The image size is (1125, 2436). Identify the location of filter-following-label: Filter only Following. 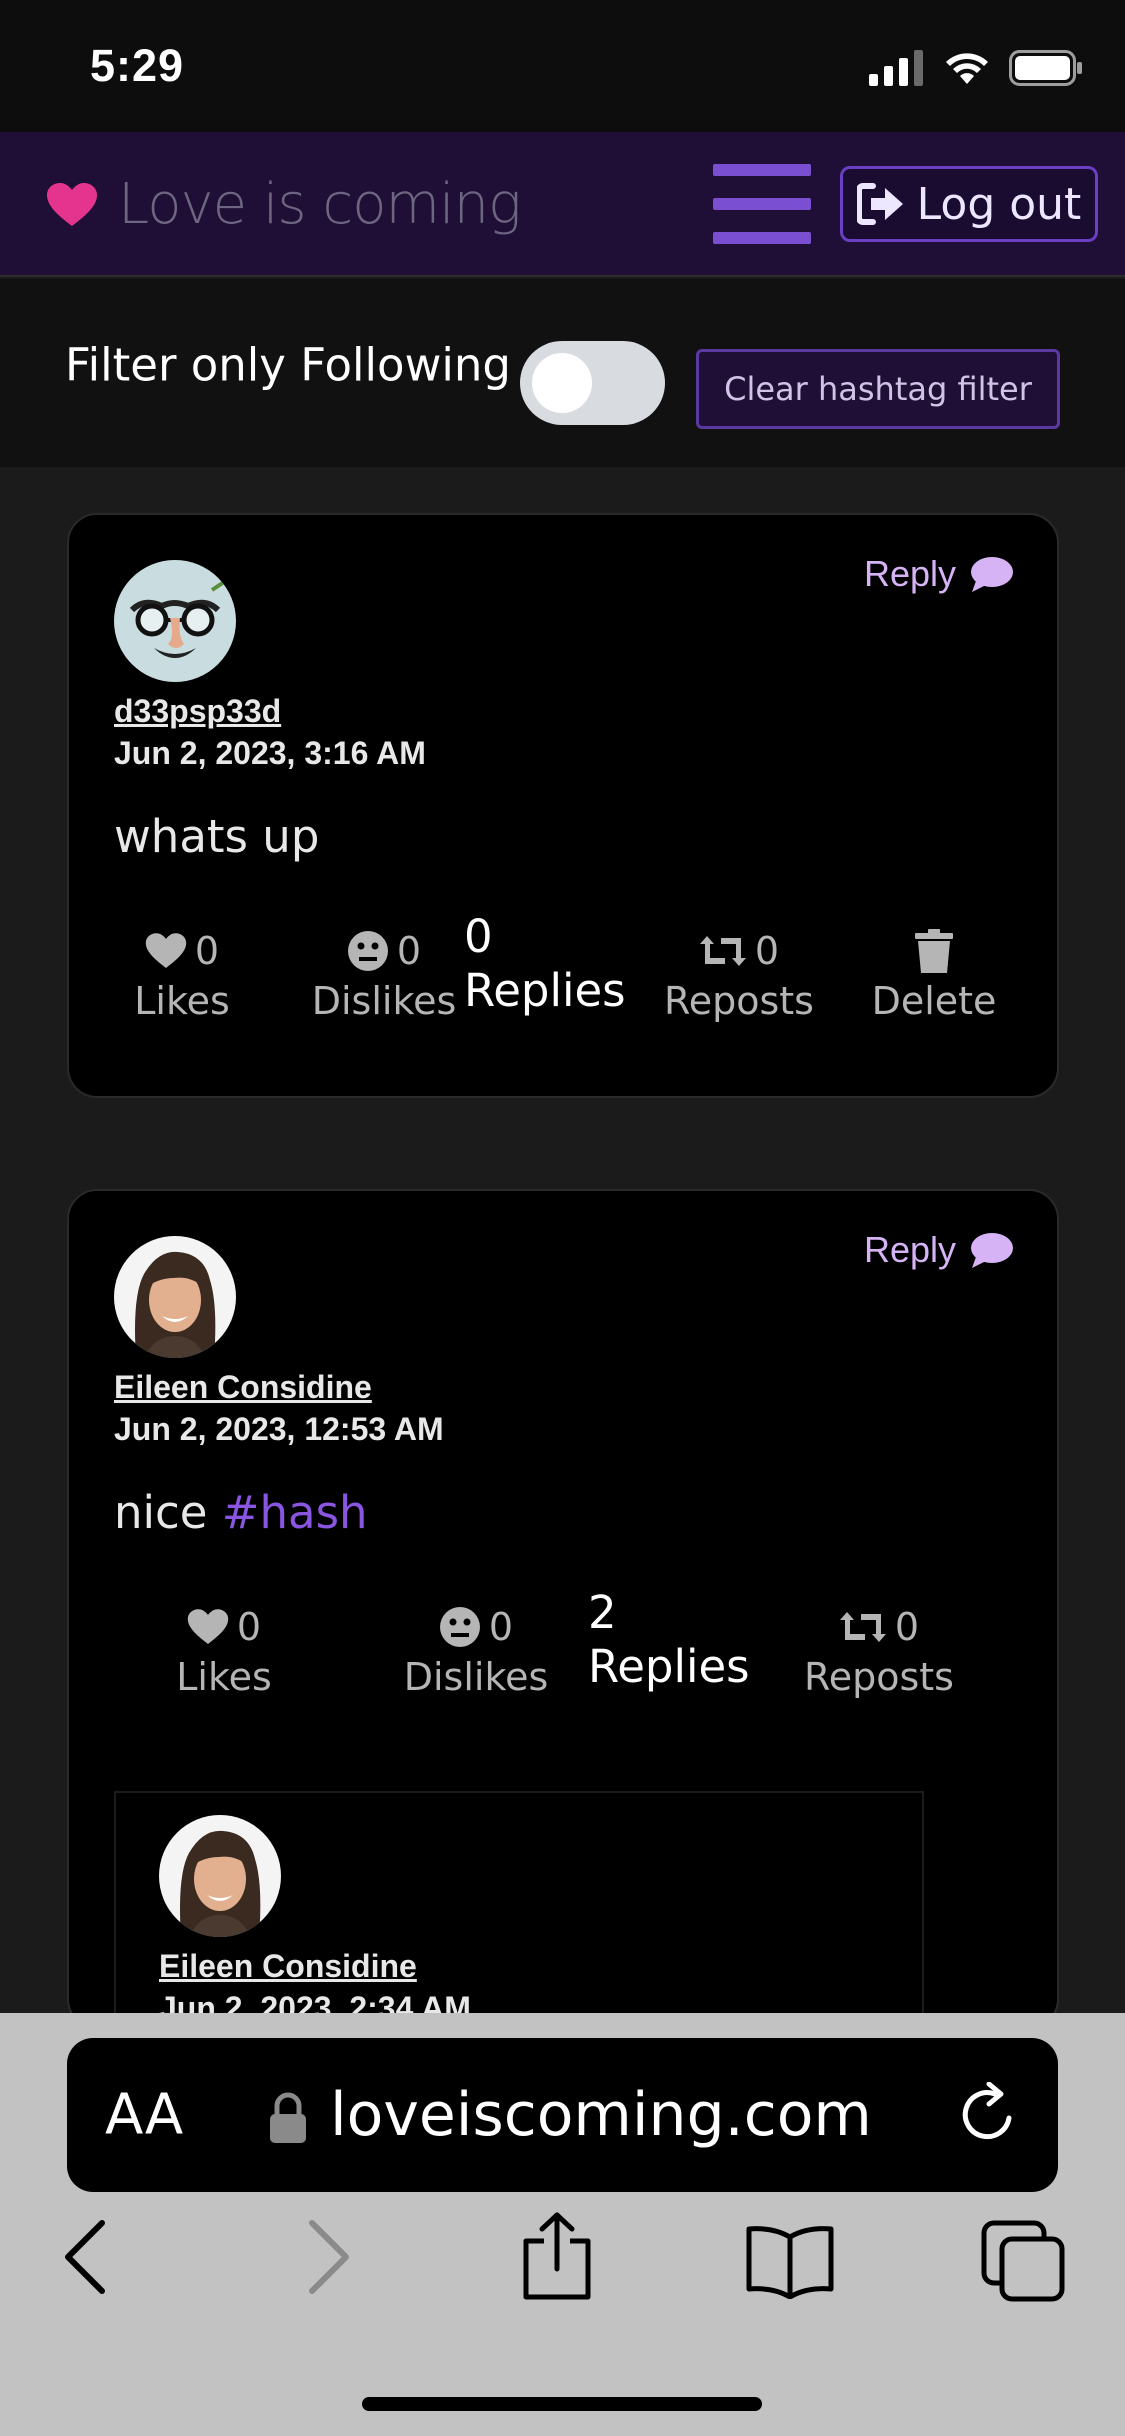
(288, 365).